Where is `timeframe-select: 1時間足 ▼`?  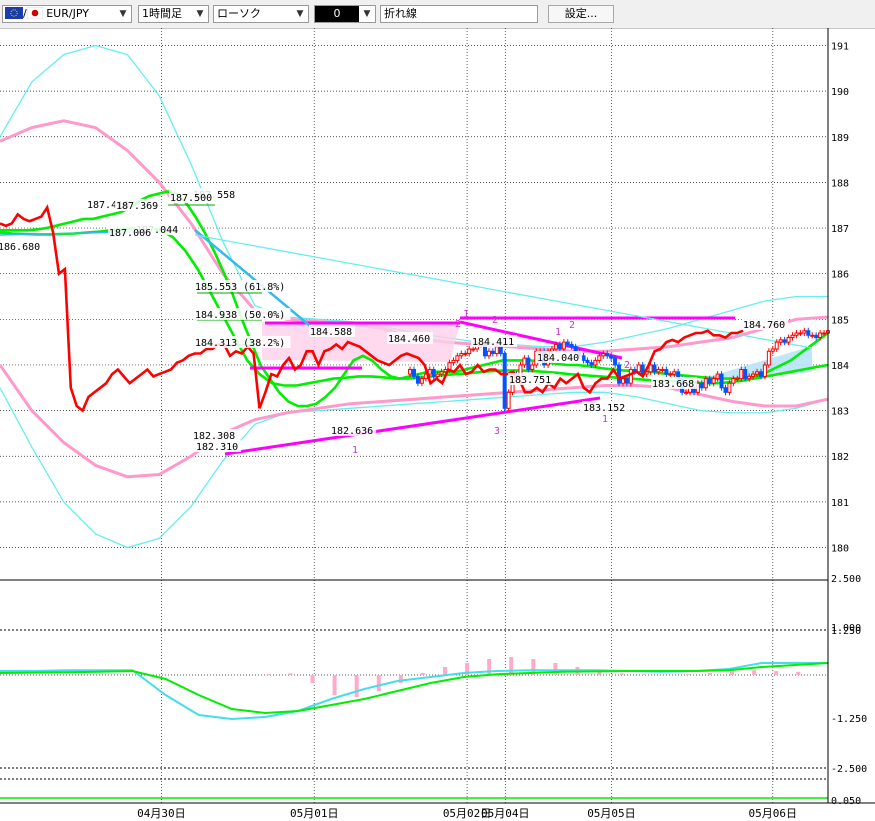 timeframe-select: 1時間足 ▼ is located at coordinates (173, 14).